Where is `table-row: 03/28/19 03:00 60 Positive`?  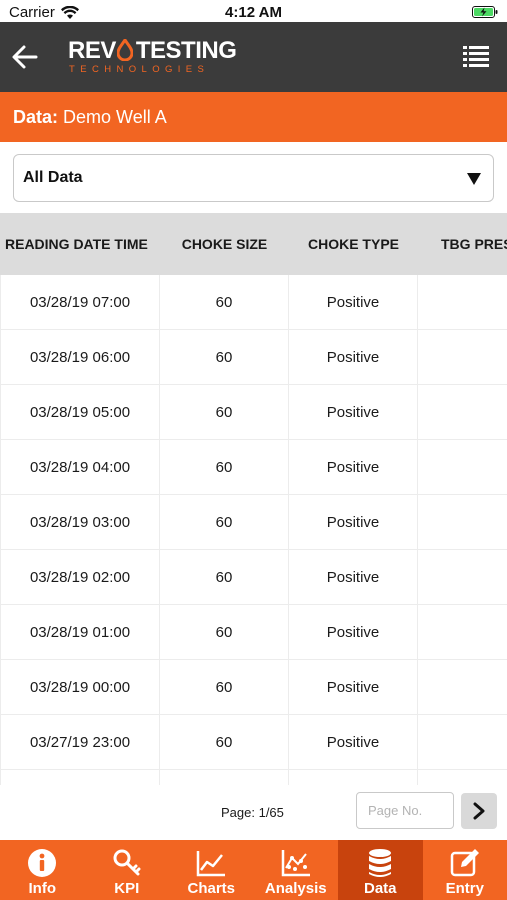 table-row: 03/28/19 03:00 60 Positive is located at coordinates (253, 522).